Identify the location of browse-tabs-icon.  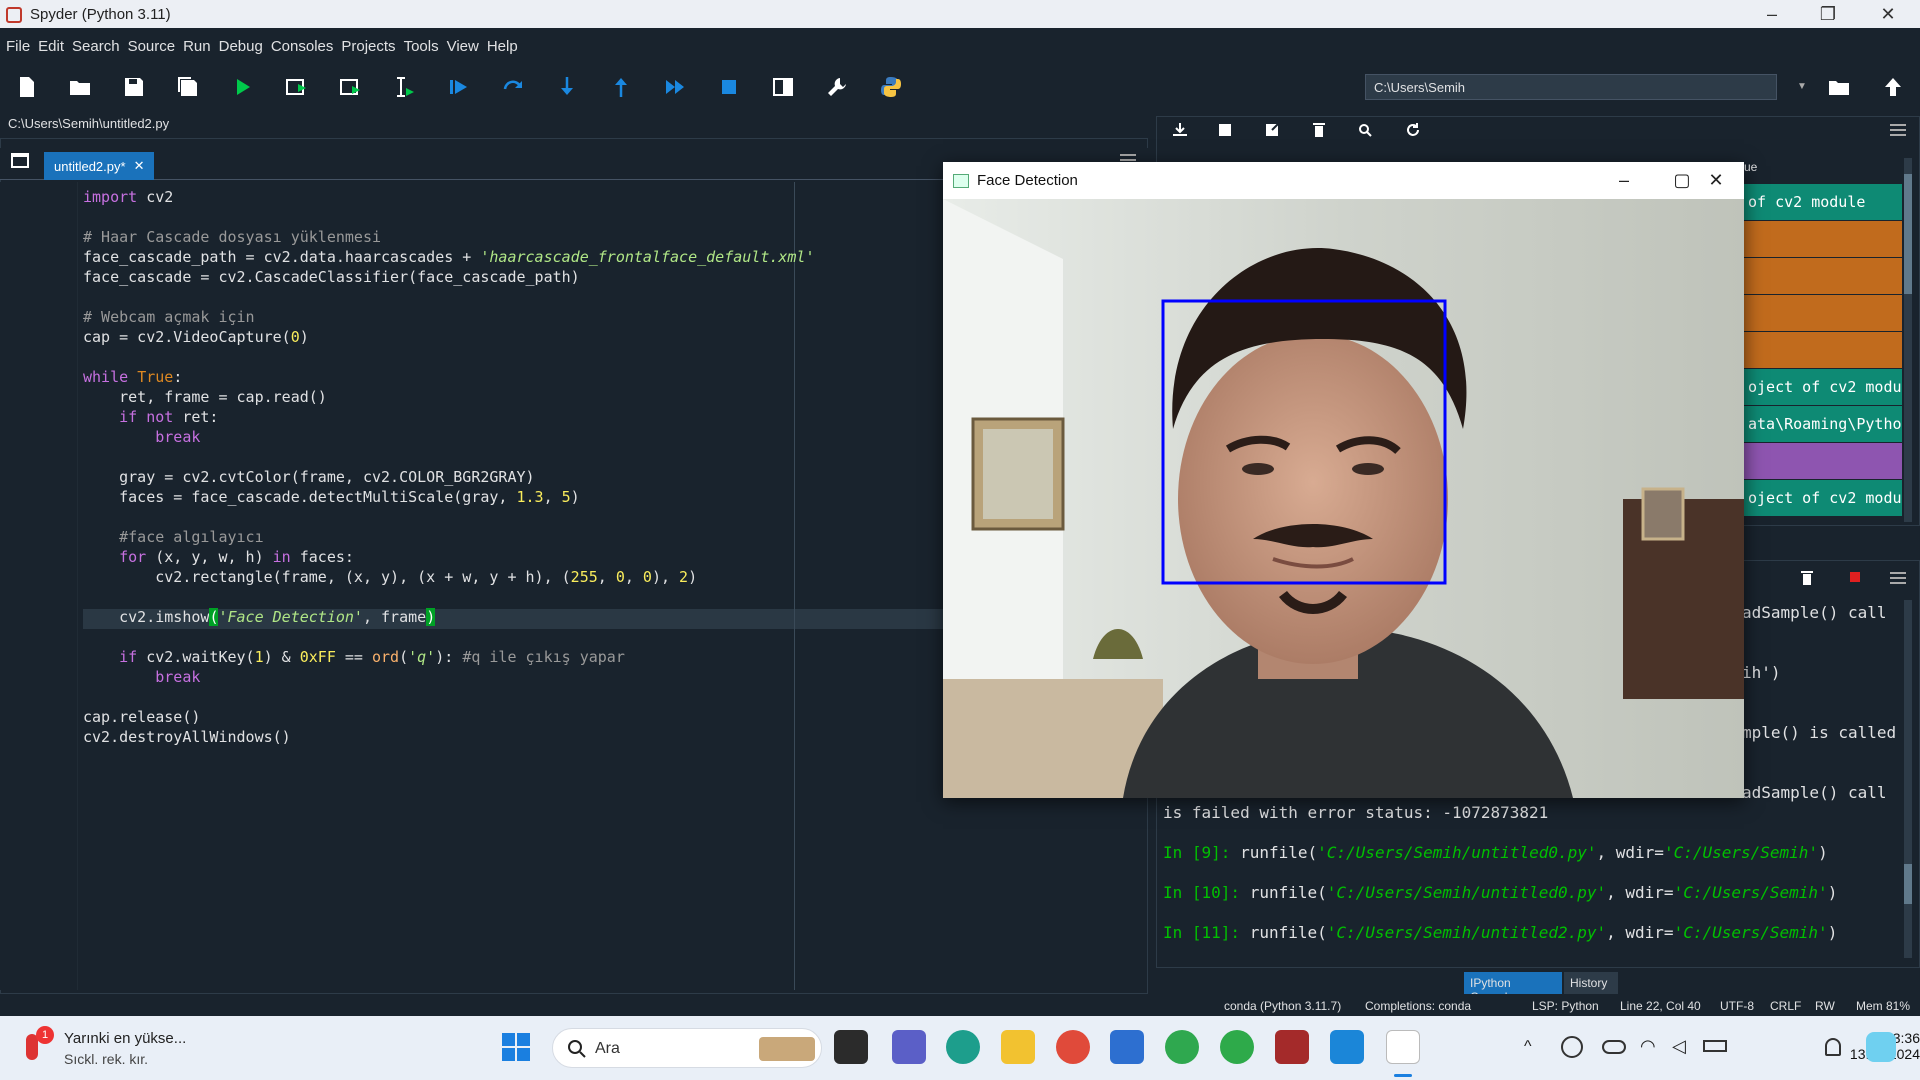
(21, 161).